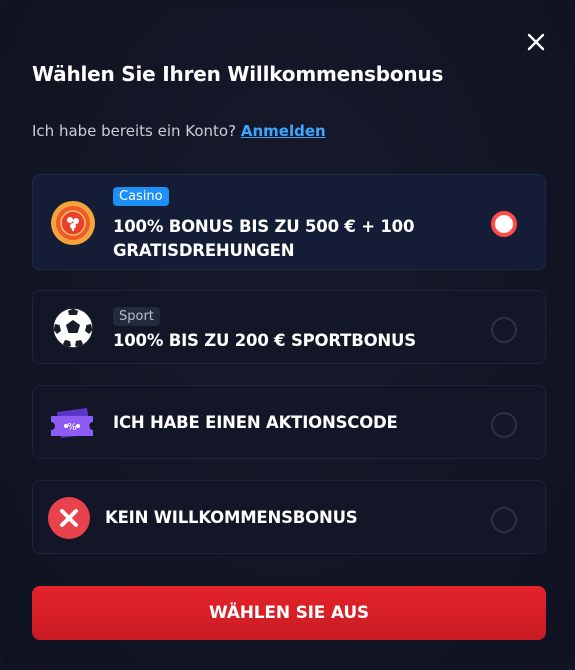  I want to click on option-sport-bonus: Sport 100% BIS ZU 200 € SPORTBONUS, so click(289, 327).